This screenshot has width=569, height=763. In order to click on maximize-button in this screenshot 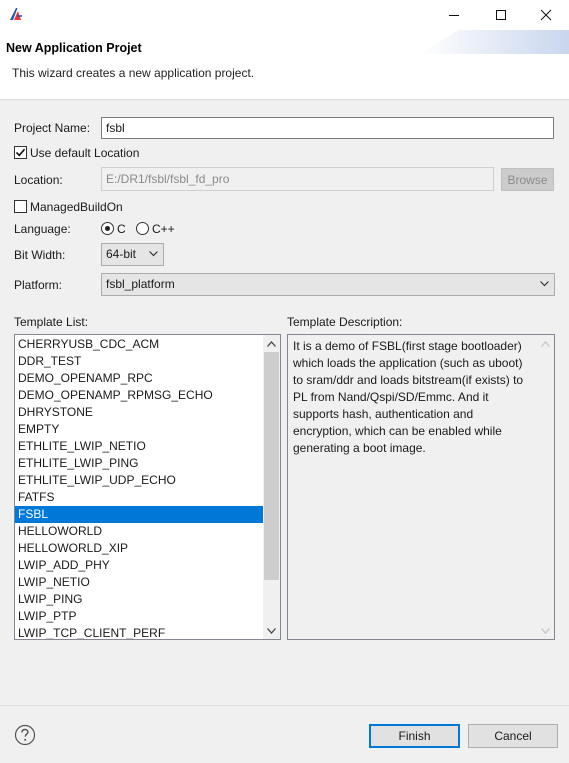, I will do `click(501, 15)`.